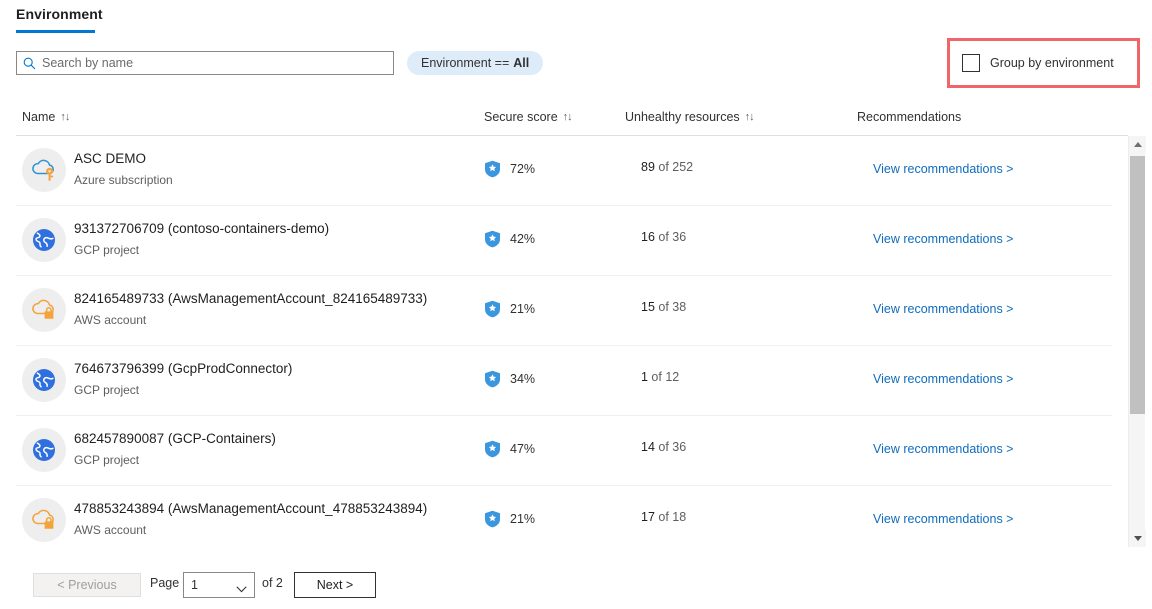 The width and height of the screenshot is (1152, 609). I want to click on checkbox-icon, so click(971, 63).